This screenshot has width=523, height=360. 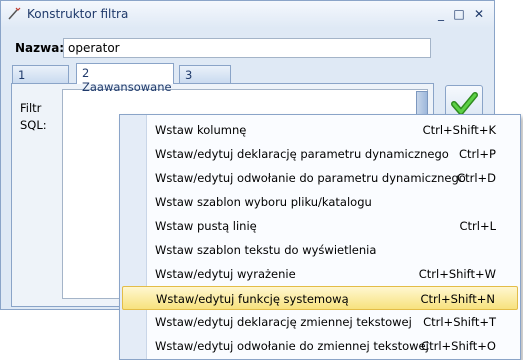 I want to click on menu-item-shortcut: Ctrl+Shift+K, so click(x=459, y=130).